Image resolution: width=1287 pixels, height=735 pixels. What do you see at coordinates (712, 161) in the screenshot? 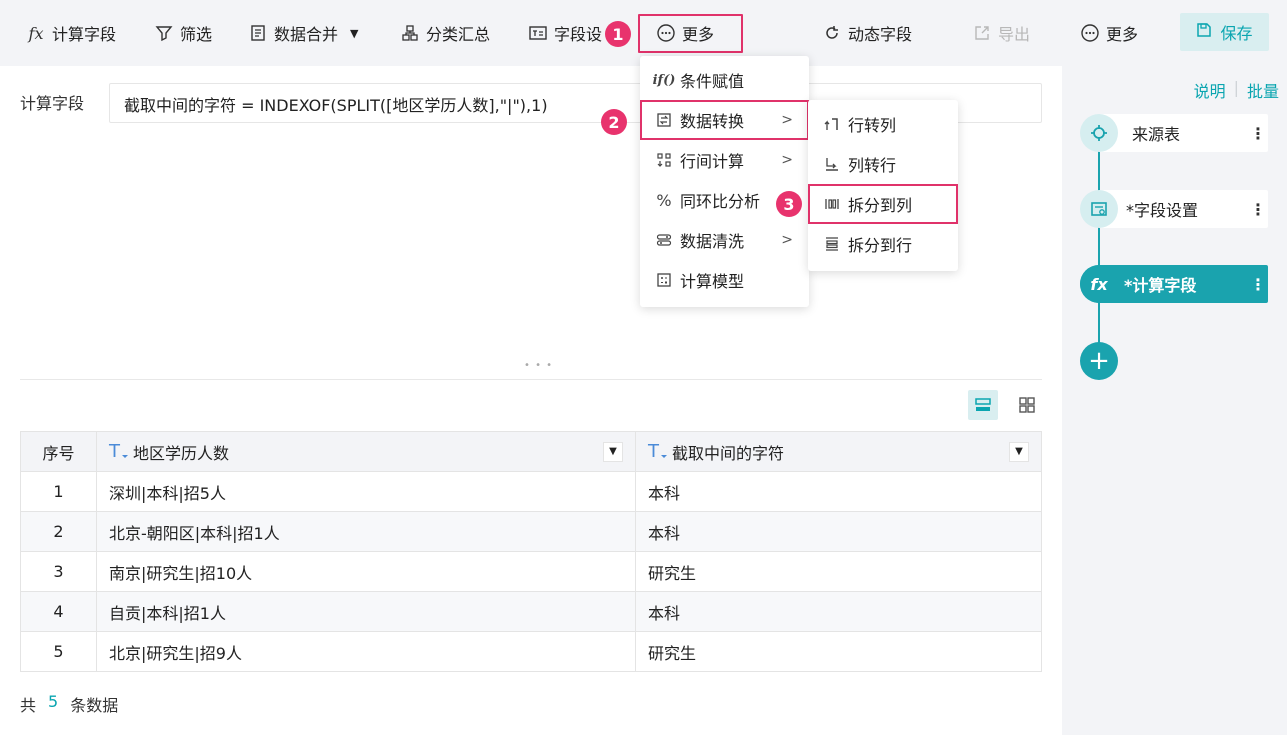
I see `menu-item-label: 行间计算` at bounding box center [712, 161].